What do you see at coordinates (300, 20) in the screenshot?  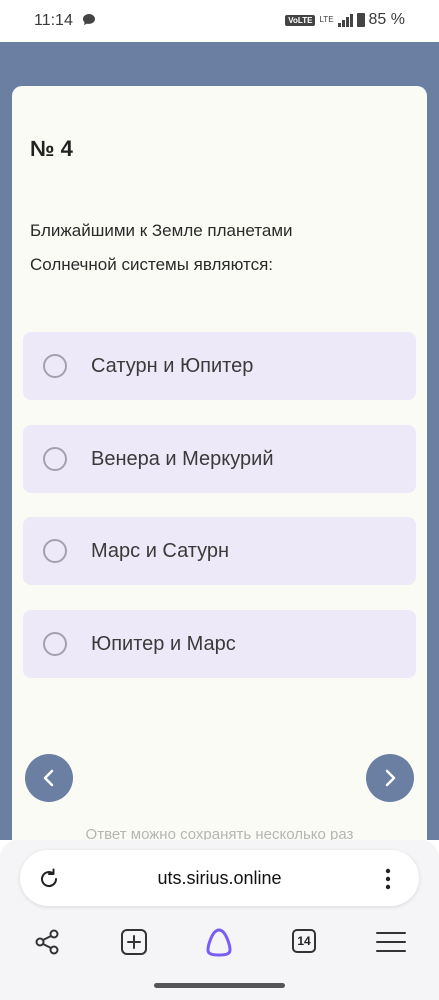 I see `volte-indicator: VoLTE` at bounding box center [300, 20].